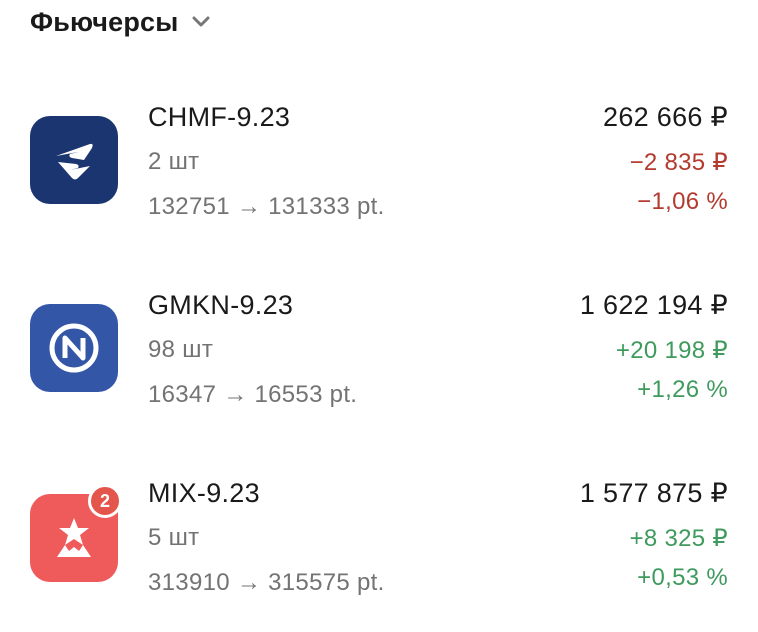 Image resolution: width=758 pixels, height=632 pixels. I want to click on instrument-name: MIX-9.23, so click(204, 493).